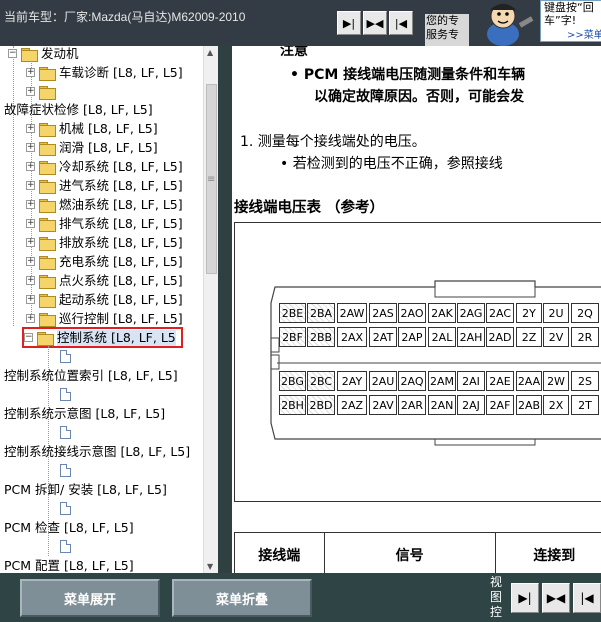 The height and width of the screenshot is (622, 601). I want to click on view-next-button: ▶|, so click(525, 598).